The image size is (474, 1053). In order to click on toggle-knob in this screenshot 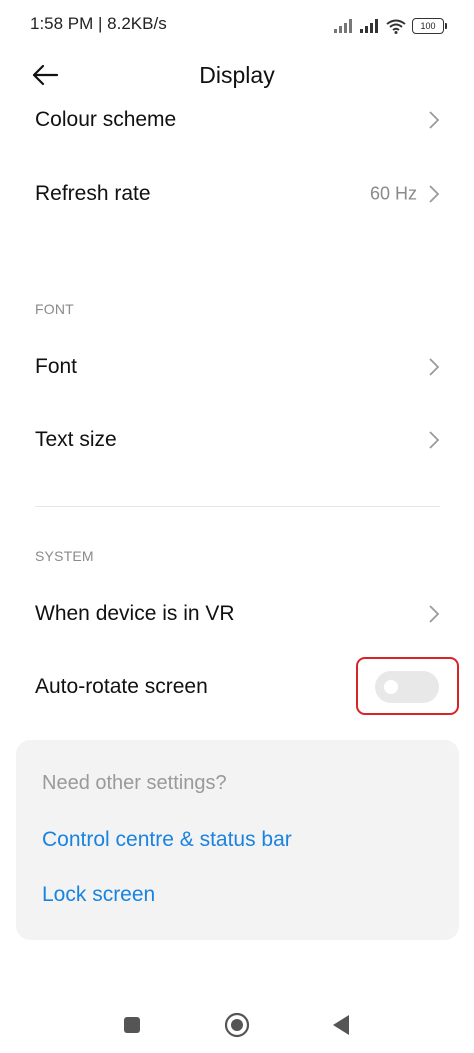, I will do `click(391, 687)`.